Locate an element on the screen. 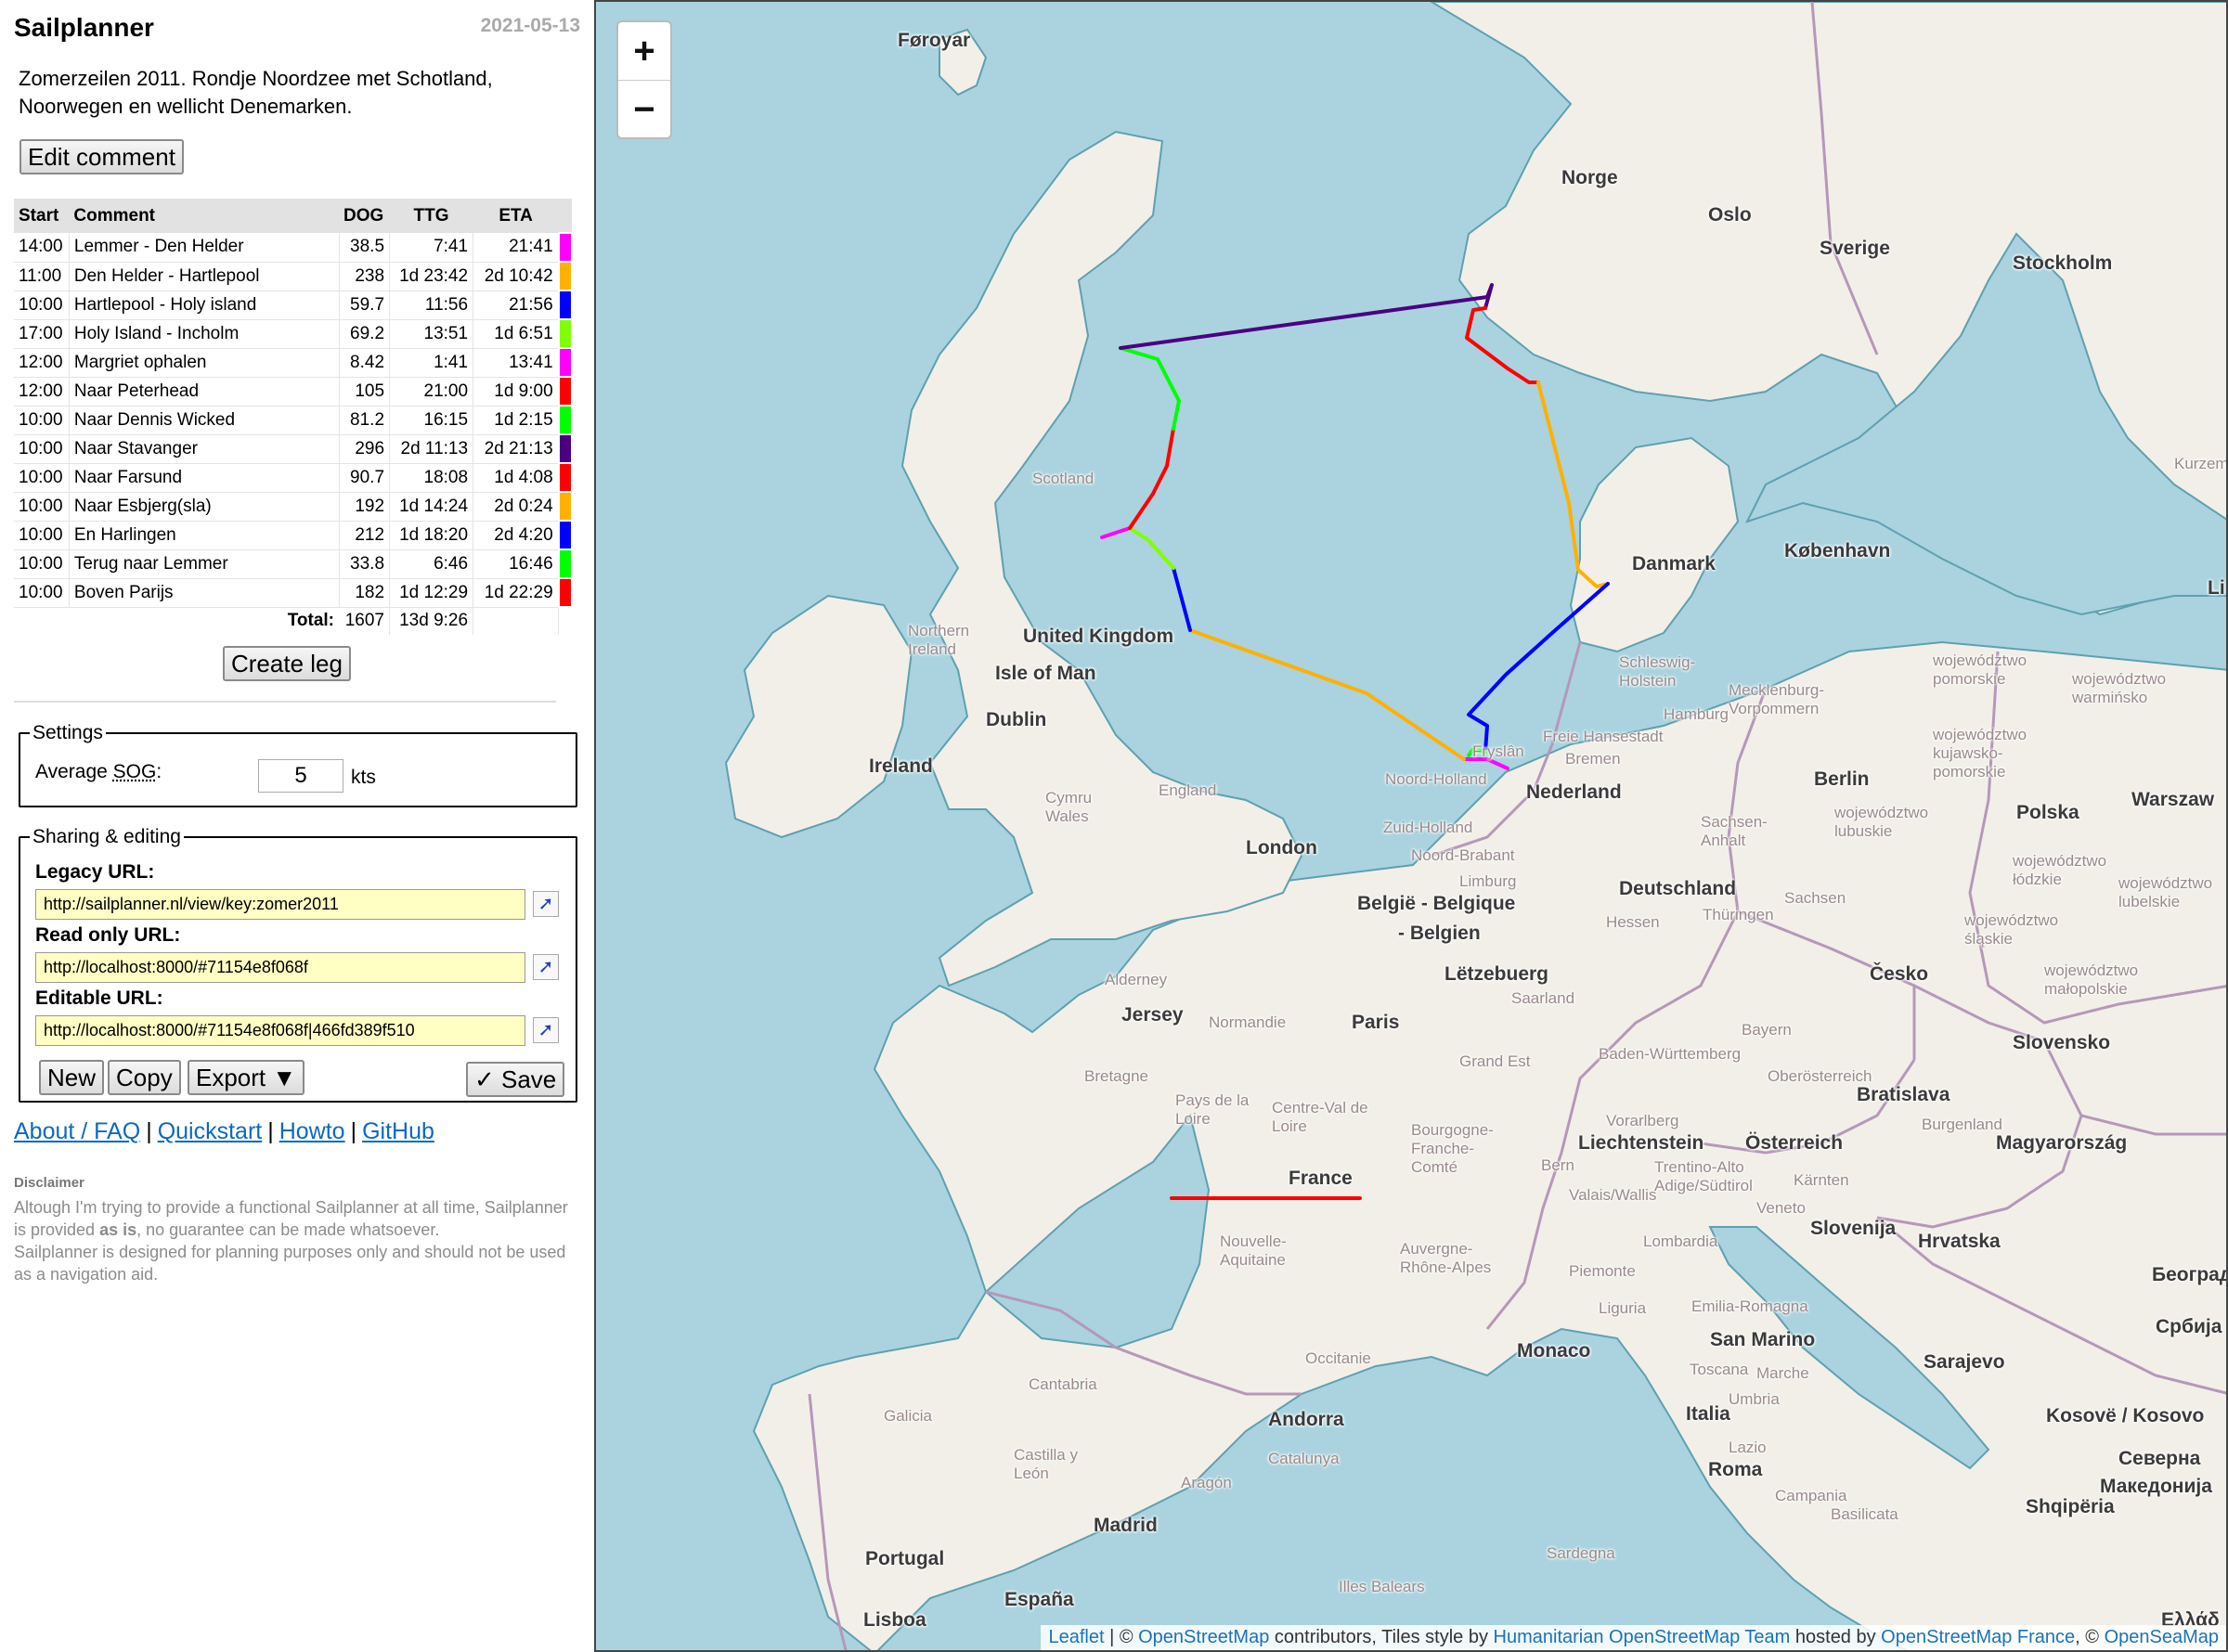 The height and width of the screenshot is (1652, 2228). leg-eta: 16:46 is located at coordinates (516, 564).